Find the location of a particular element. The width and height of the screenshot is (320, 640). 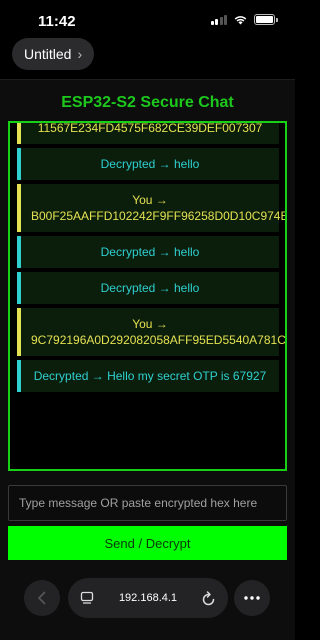

more-icon is located at coordinates (252, 598).